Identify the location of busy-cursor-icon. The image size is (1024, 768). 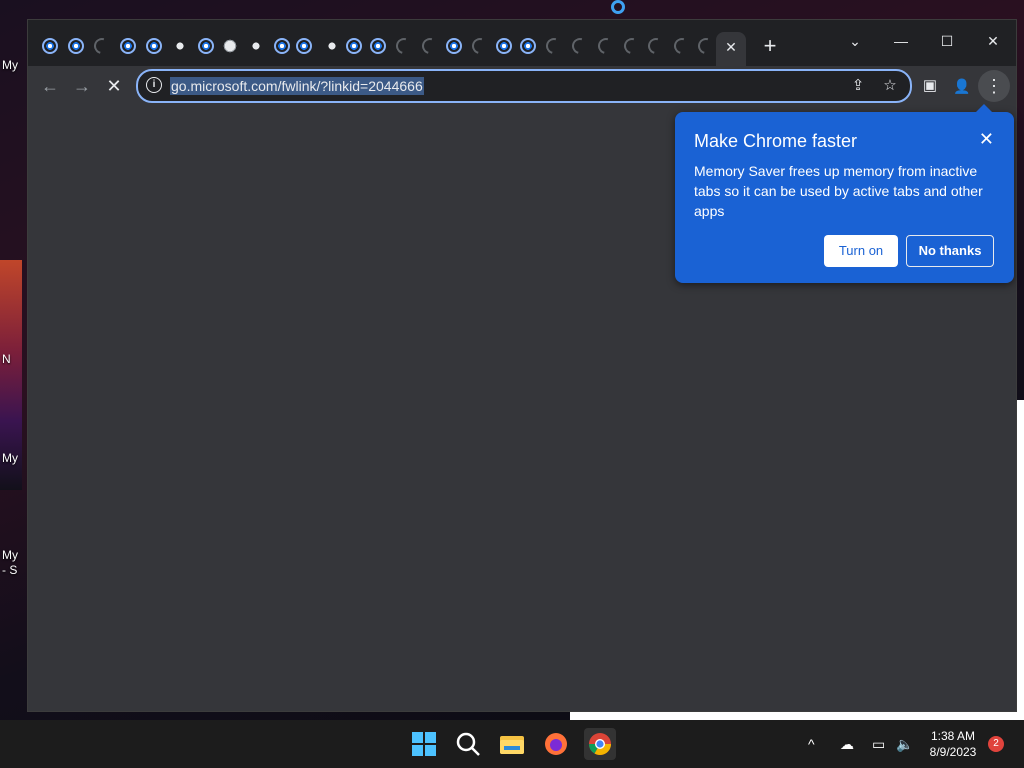
(618, 7).